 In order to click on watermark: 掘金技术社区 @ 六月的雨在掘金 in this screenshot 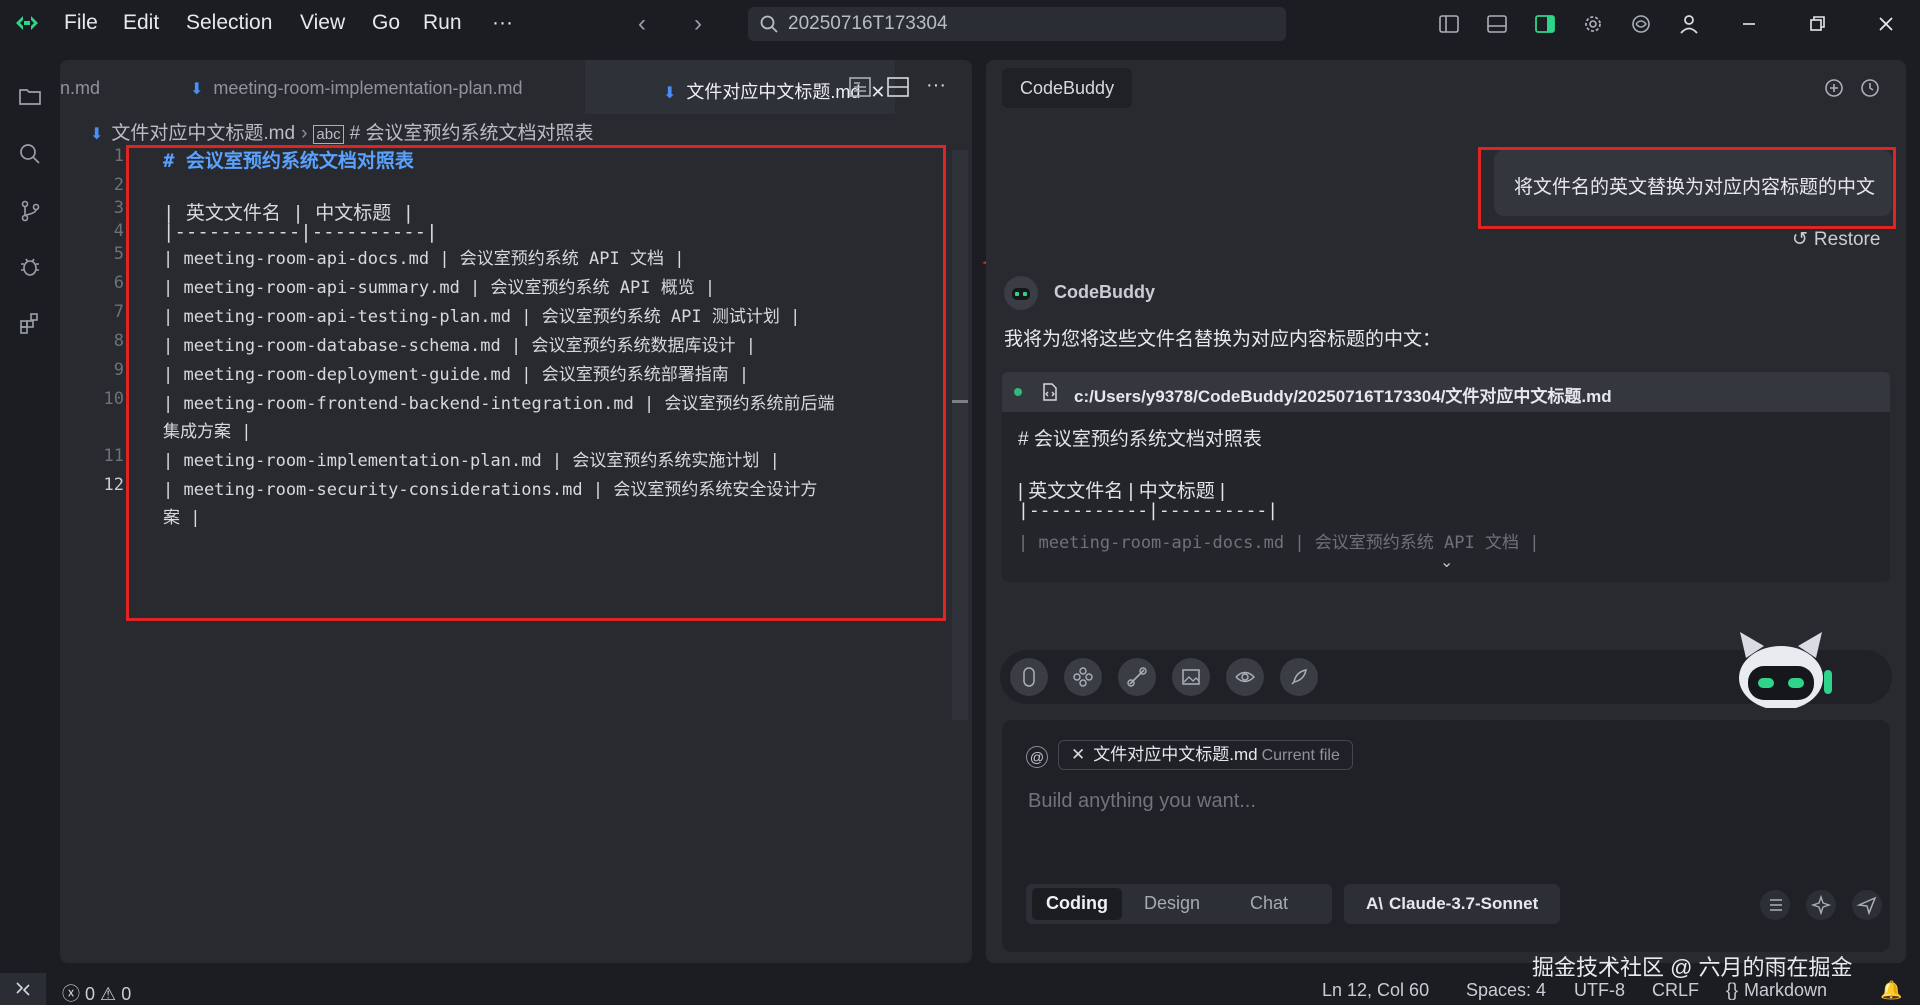, I will do `click(1692, 967)`.